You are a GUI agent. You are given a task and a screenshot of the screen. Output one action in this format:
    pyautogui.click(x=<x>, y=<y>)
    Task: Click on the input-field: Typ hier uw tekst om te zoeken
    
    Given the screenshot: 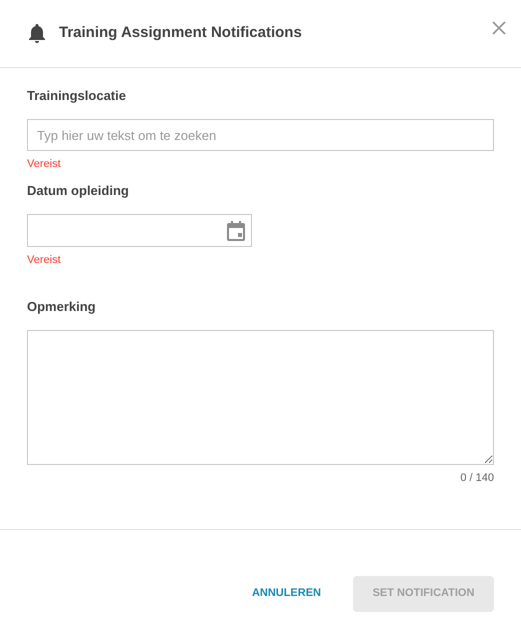 What is the action you would take?
    pyautogui.click(x=260, y=135)
    